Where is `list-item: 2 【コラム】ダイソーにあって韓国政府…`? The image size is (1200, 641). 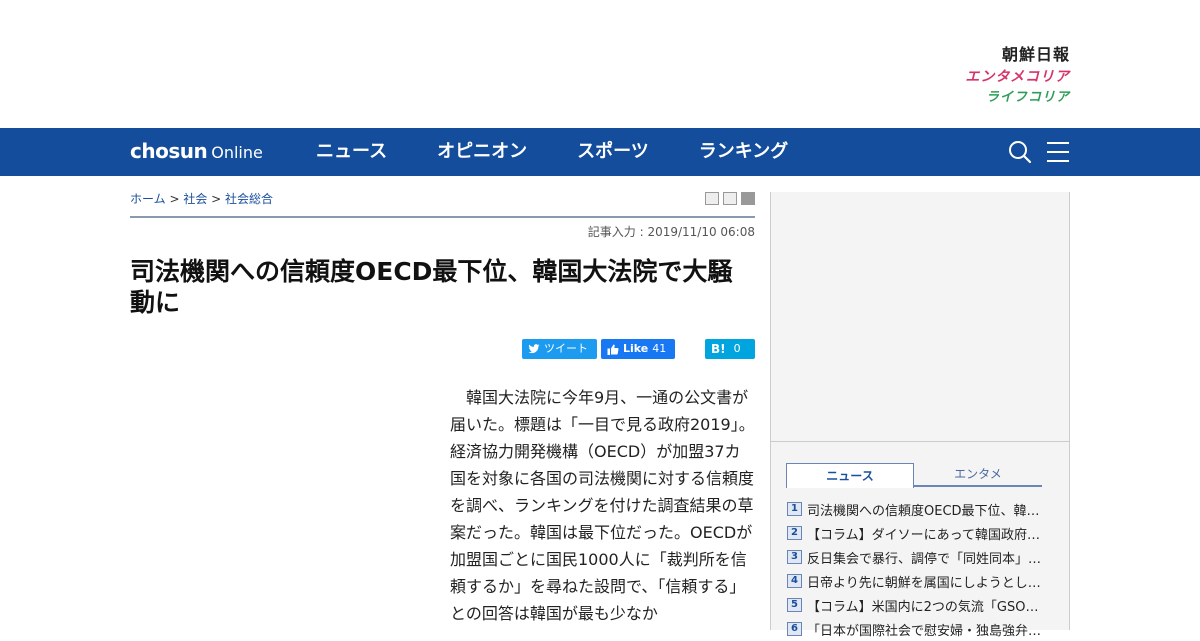 list-item: 2 【コラム】ダイソーにあって韓国政府… is located at coordinates (917, 533).